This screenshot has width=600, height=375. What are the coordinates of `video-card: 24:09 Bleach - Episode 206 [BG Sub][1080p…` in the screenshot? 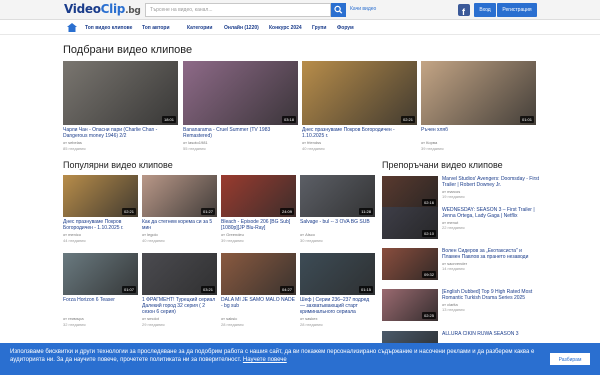 It's located at (258, 209).